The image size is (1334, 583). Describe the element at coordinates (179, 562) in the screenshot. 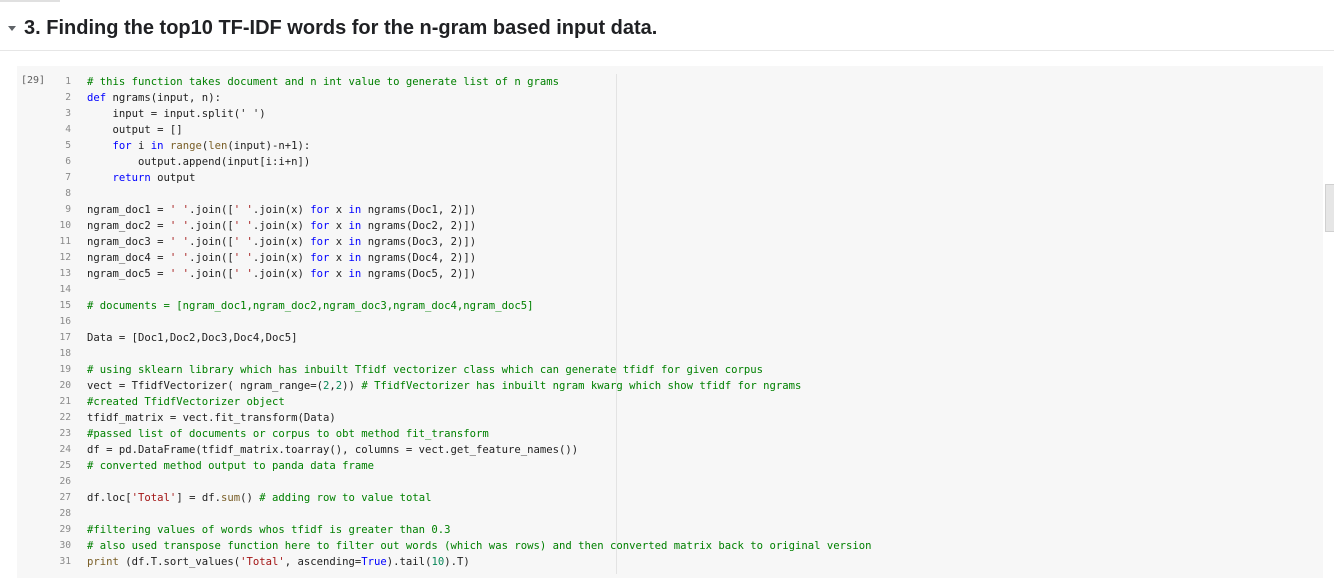

I see `code-token: (df.T.sort_values(` at that location.